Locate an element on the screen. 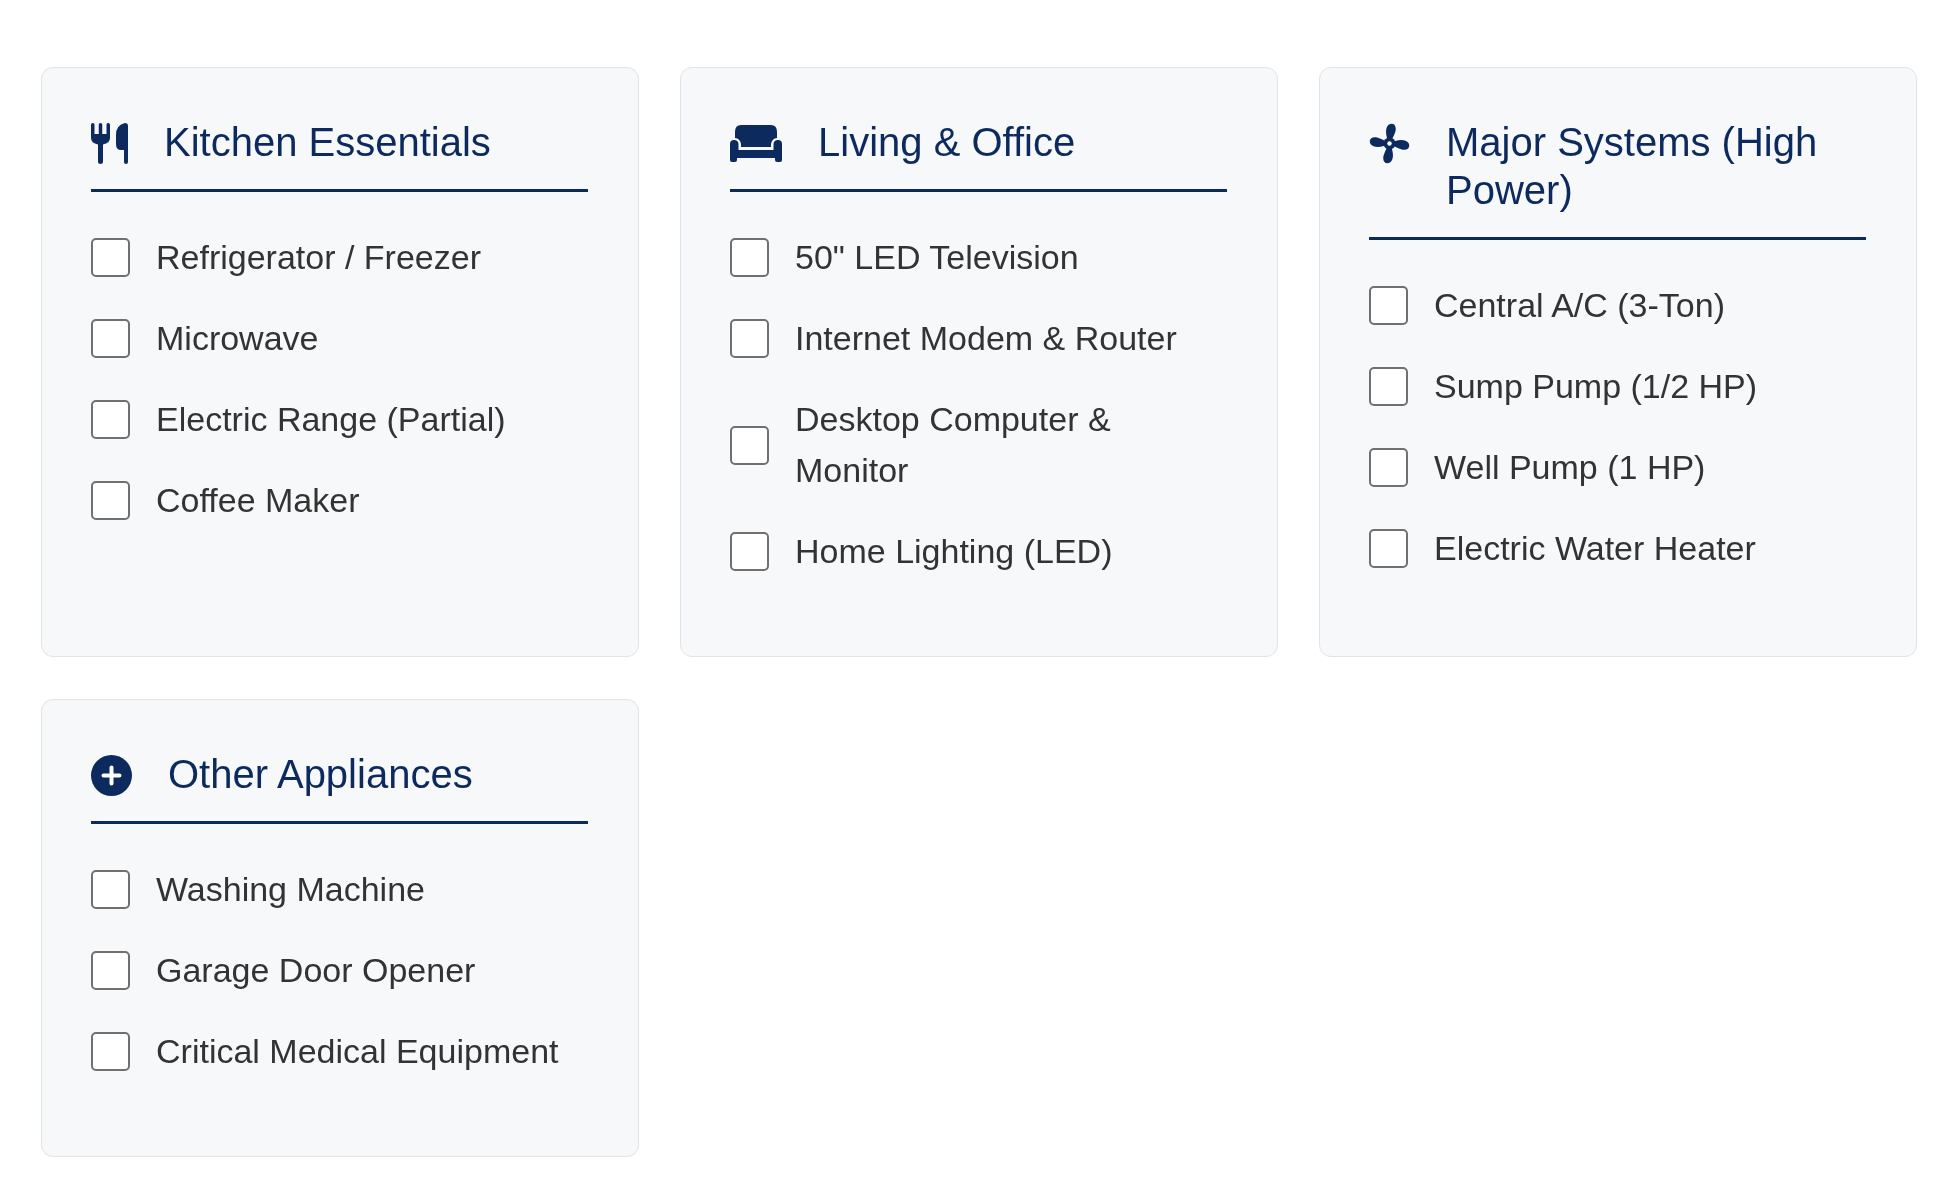 The image size is (1958, 1196). item-label: Electric Range (Partial) is located at coordinates (331, 419).